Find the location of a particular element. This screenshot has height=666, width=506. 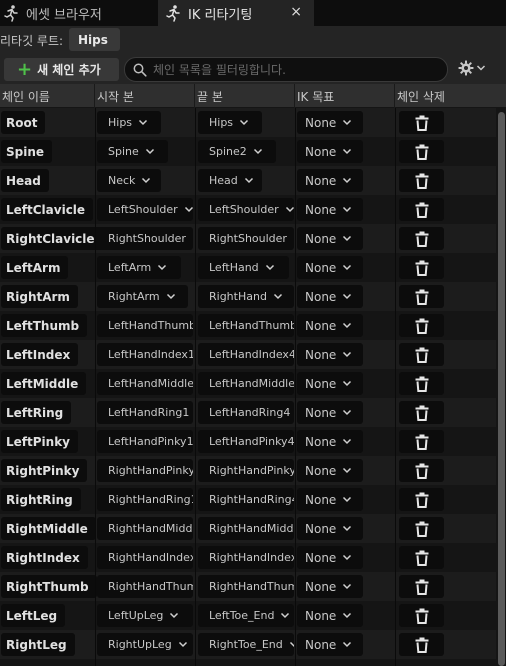

end-bone-dropdown: Hips is located at coordinates (230, 122).